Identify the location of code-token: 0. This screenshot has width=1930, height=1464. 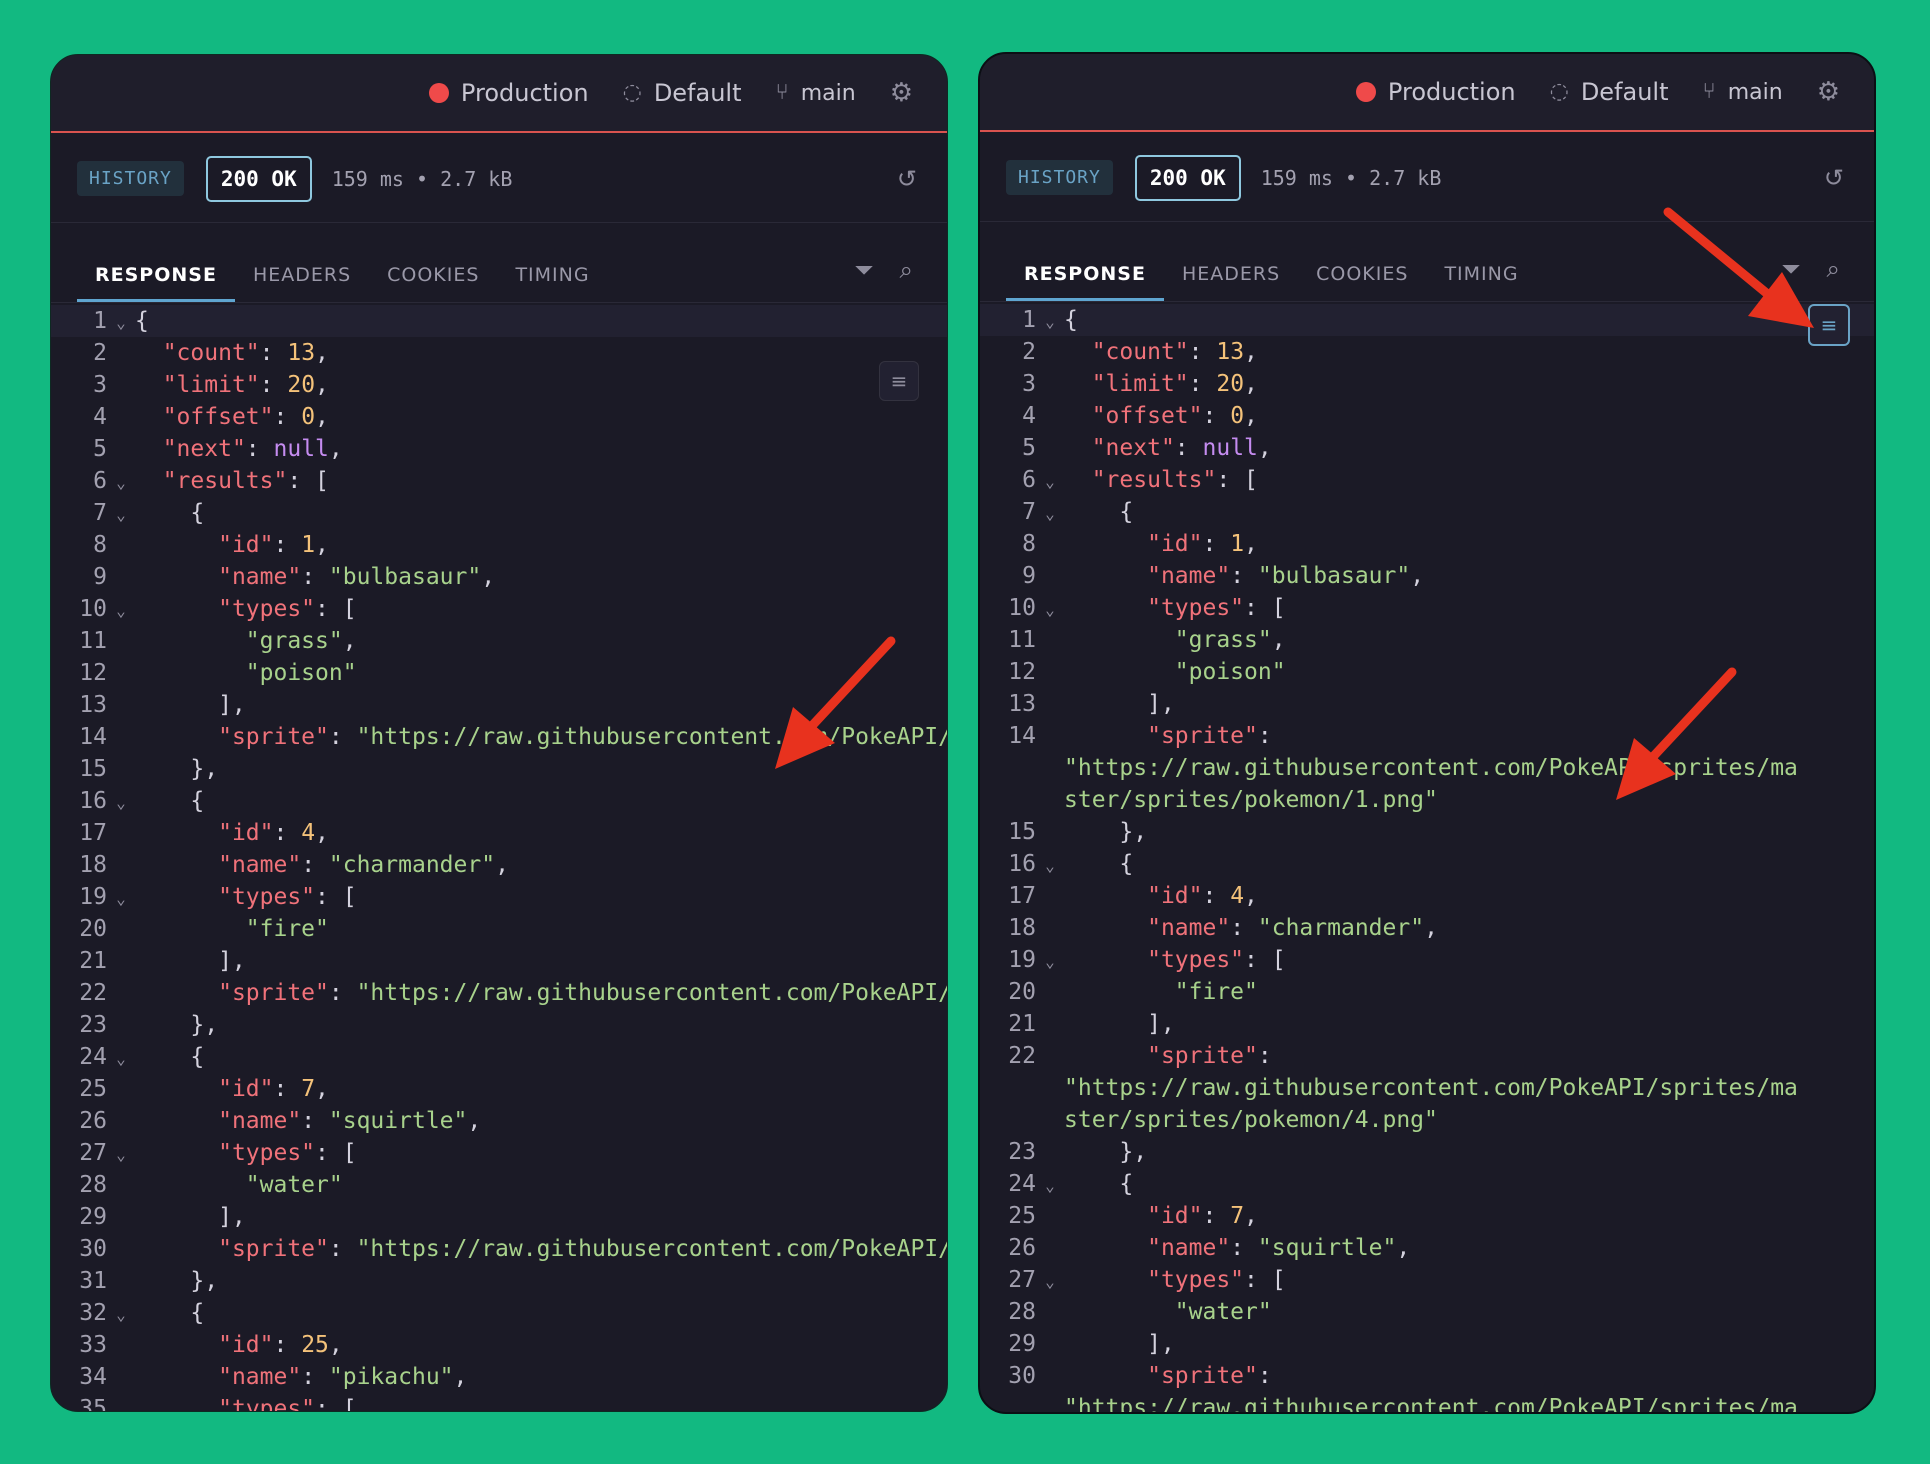
(308, 417).